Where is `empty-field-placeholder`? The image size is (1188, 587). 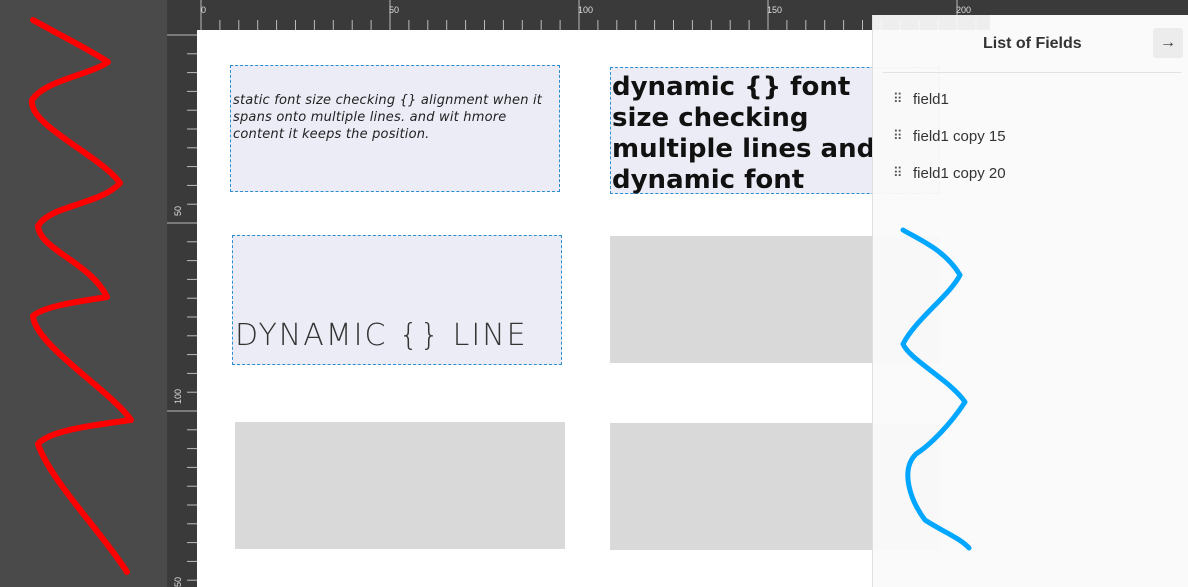
empty-field-placeholder is located at coordinates (400, 485).